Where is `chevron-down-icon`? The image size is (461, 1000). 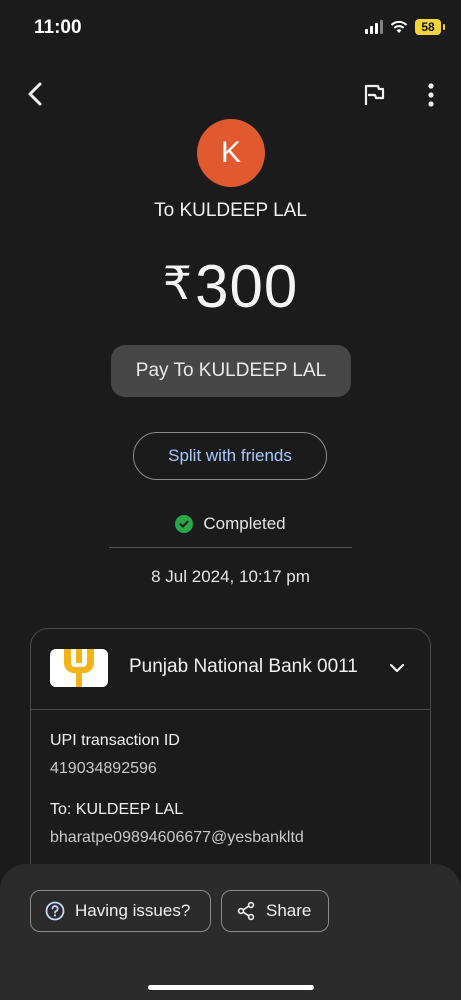 chevron-down-icon is located at coordinates (397, 668).